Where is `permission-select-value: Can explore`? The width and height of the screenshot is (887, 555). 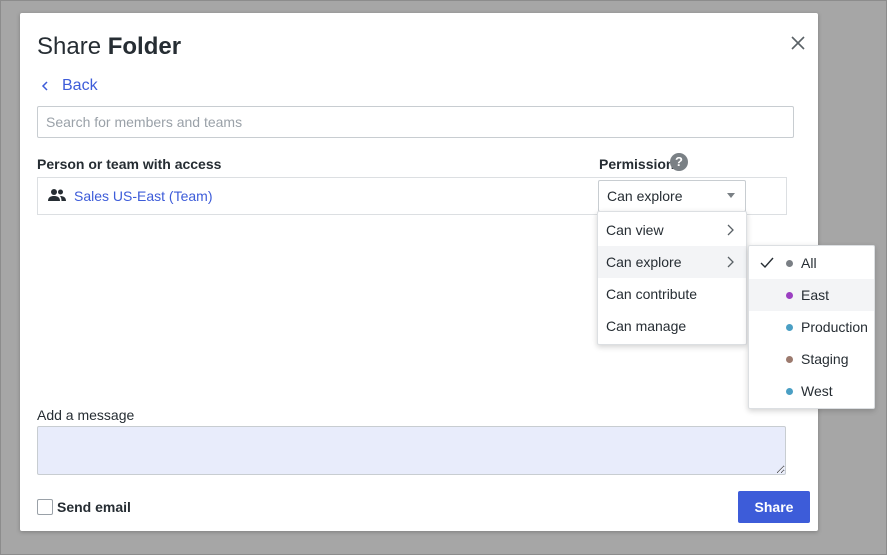 permission-select-value: Can explore is located at coordinates (645, 196).